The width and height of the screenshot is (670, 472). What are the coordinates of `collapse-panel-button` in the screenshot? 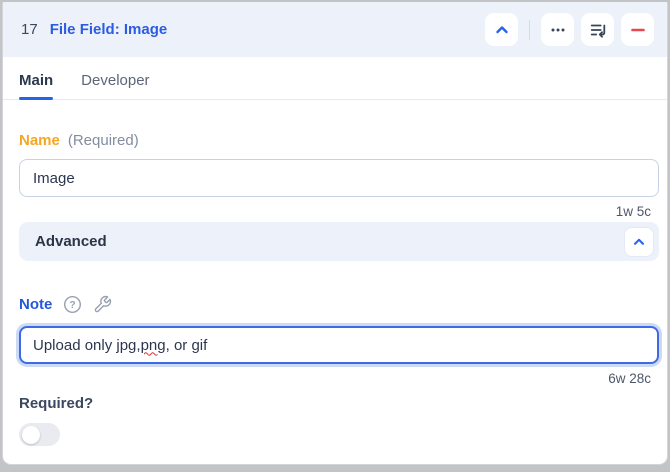 It's located at (501, 29).